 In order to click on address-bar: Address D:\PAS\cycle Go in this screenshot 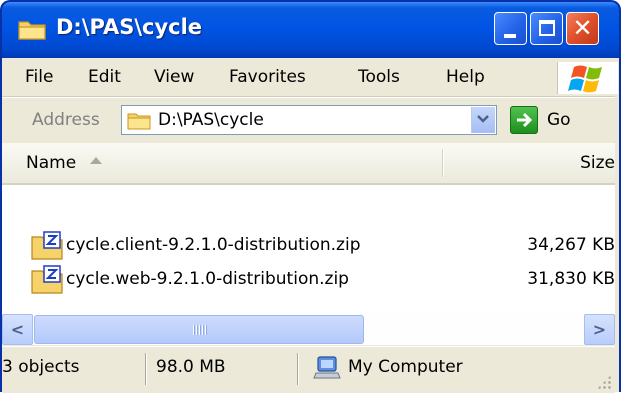, I will do `click(308, 120)`.